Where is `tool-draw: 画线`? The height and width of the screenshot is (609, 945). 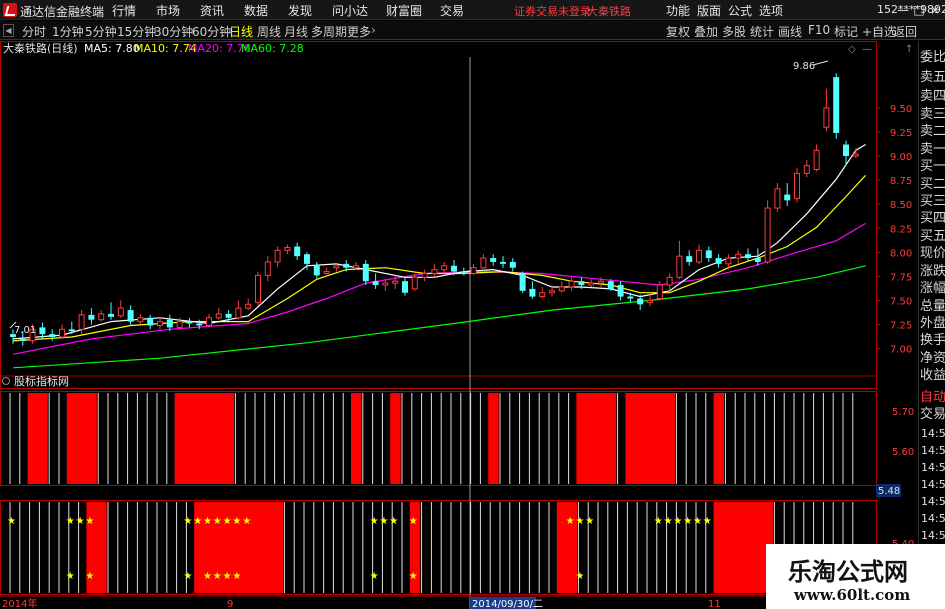 tool-draw: 画线 is located at coordinates (790, 31).